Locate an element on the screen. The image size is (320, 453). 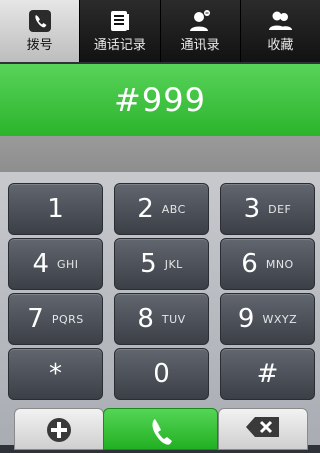
key-7: 7 PQRS is located at coordinates (55, 319).